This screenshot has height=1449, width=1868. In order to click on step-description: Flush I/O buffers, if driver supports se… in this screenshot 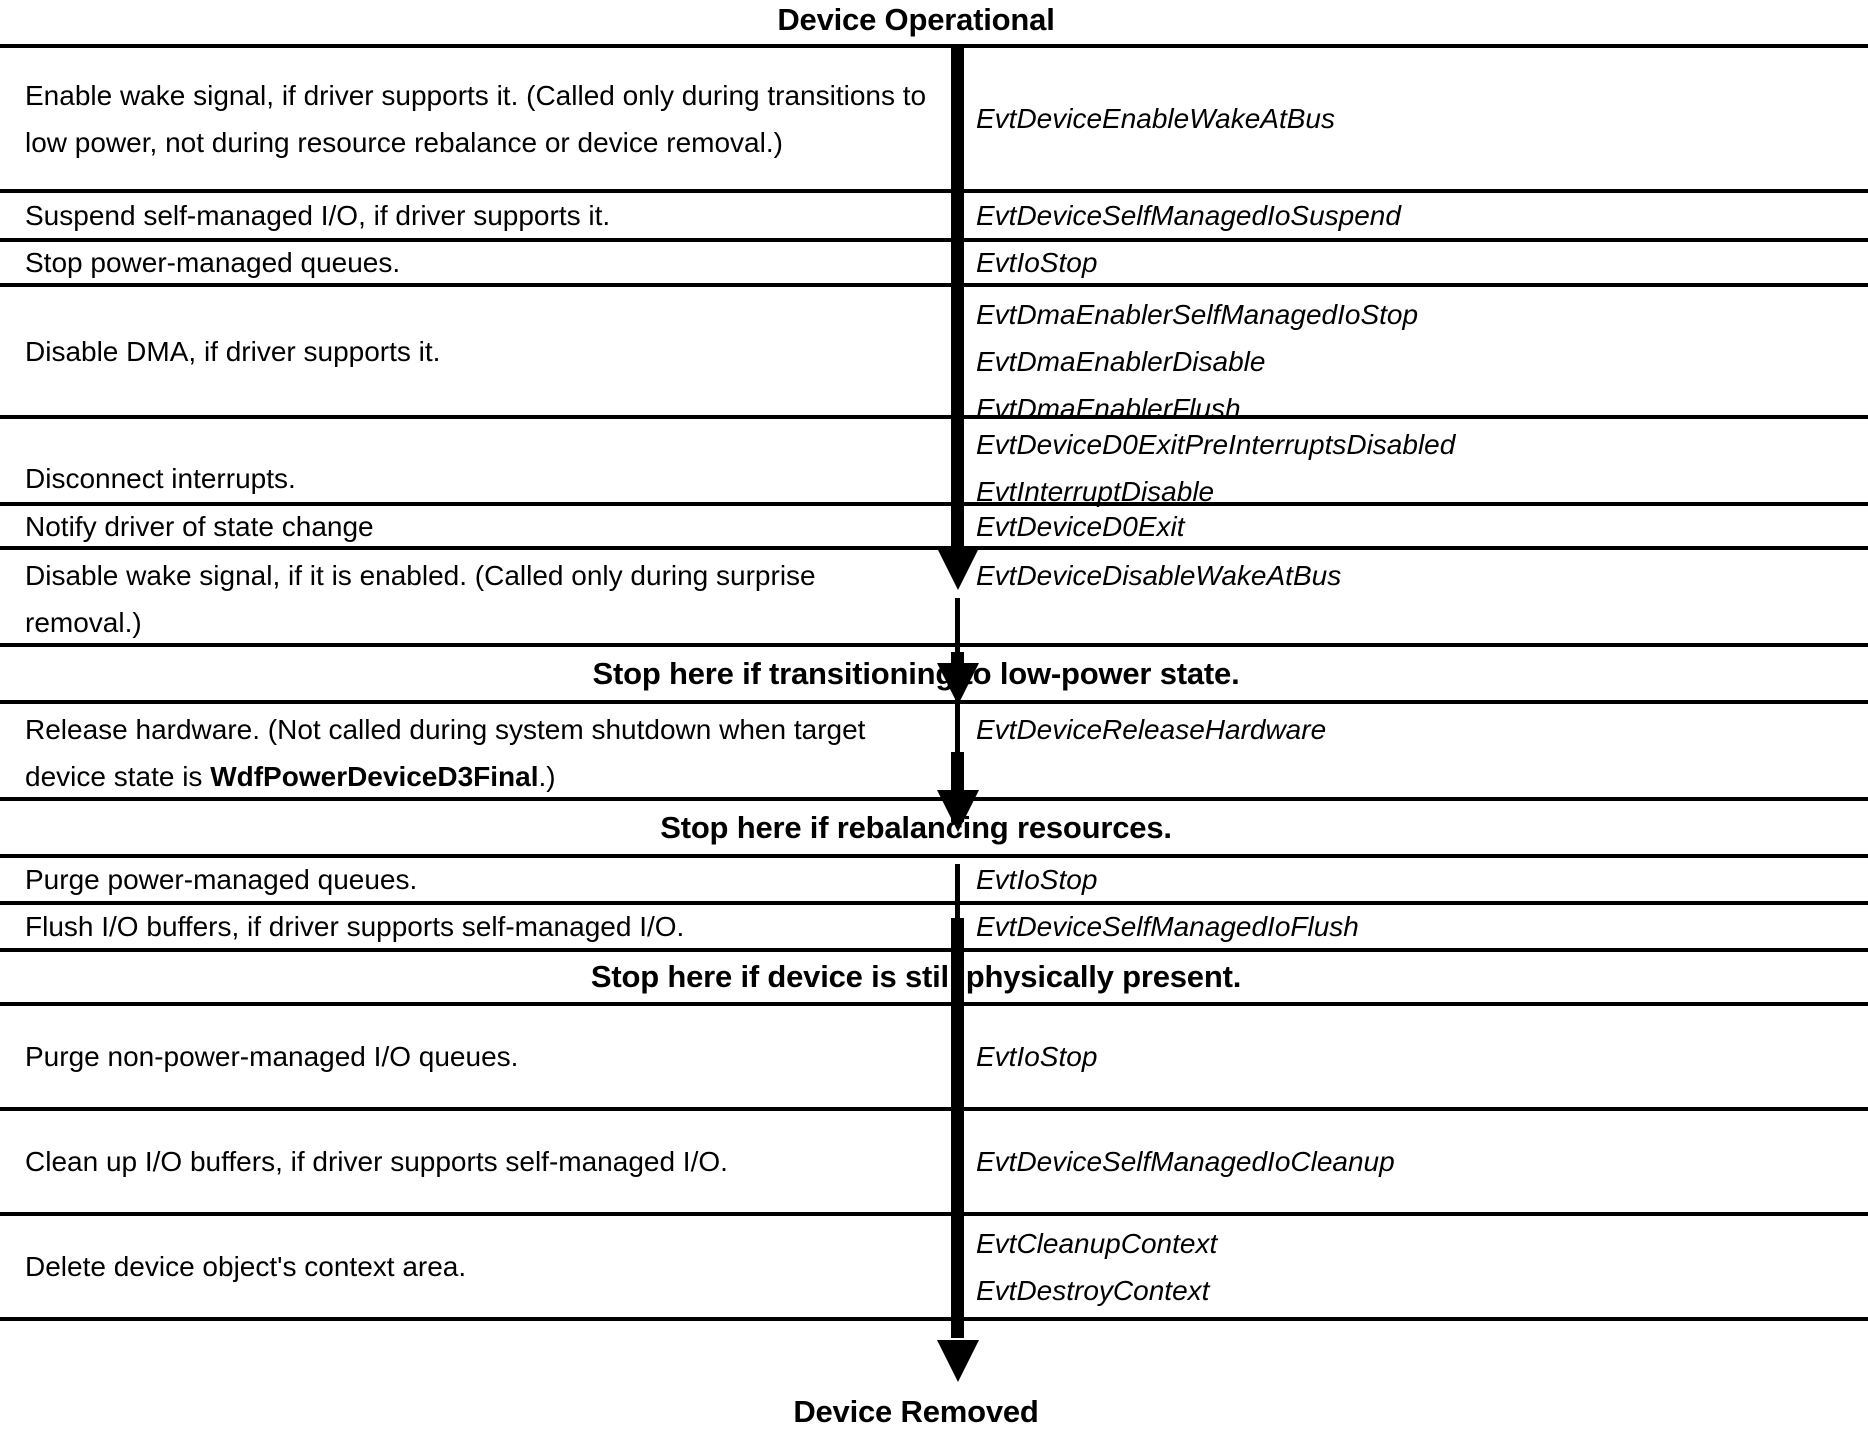, I will do `click(355, 926)`.